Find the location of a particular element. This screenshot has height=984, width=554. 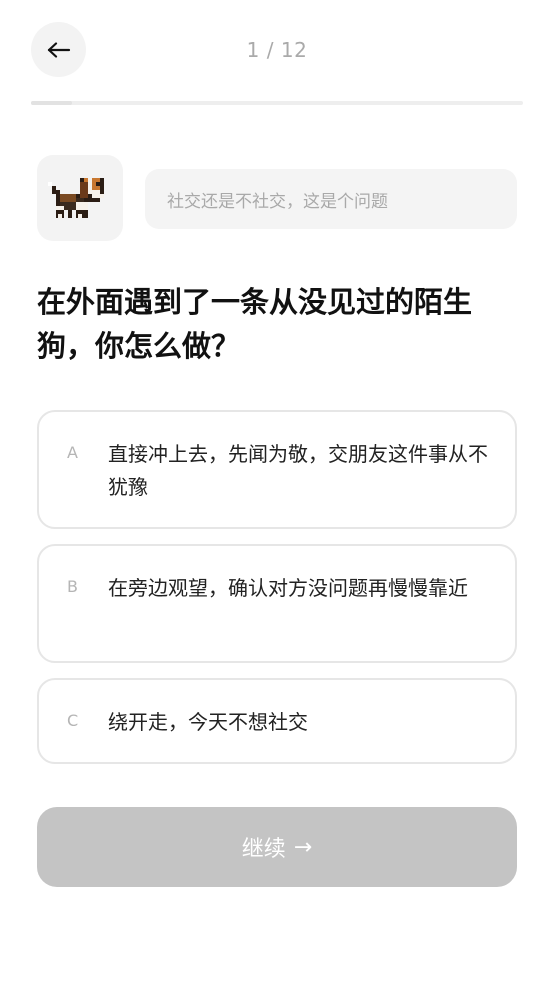

arrow-right-icon: → is located at coordinates (303, 847).